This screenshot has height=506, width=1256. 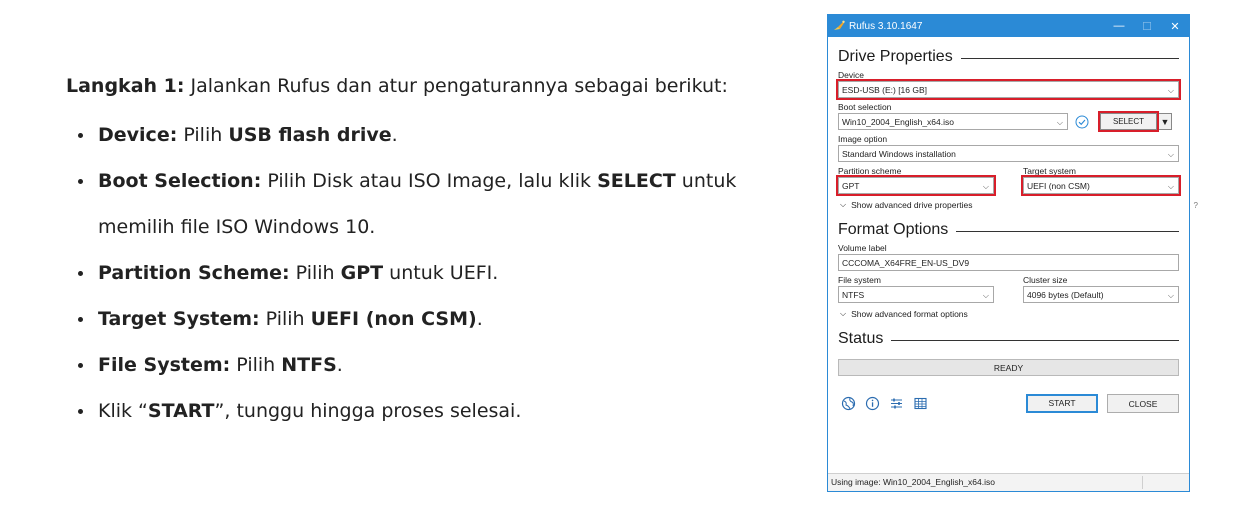 I want to click on volume-label-label: Volume label, so click(x=862, y=248).